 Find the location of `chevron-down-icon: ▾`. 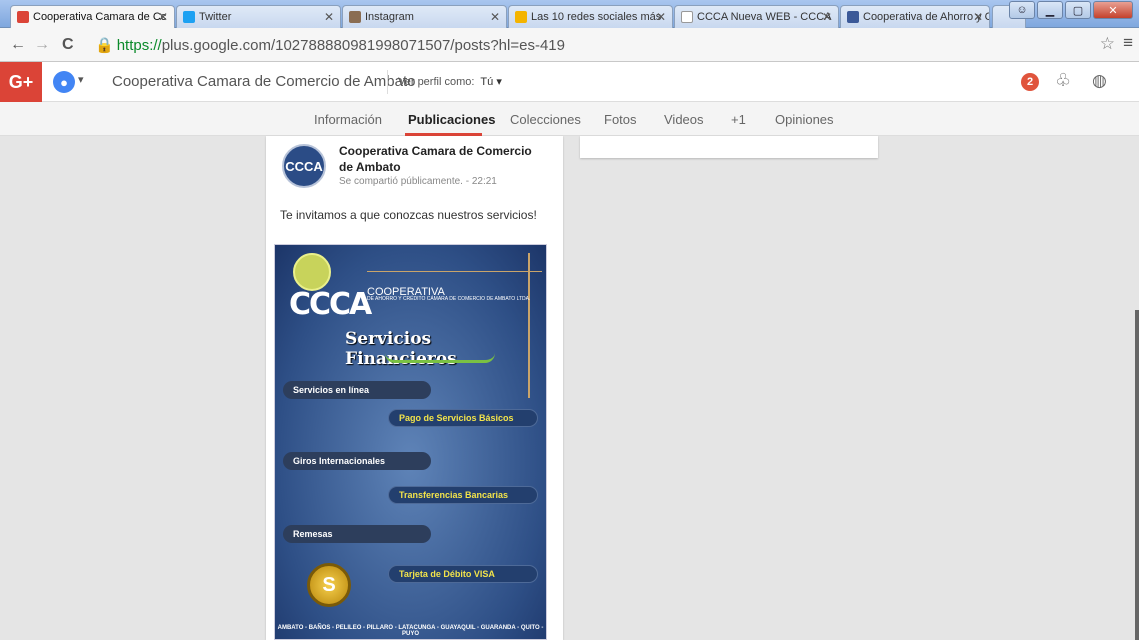

chevron-down-icon: ▾ is located at coordinates (81, 79).